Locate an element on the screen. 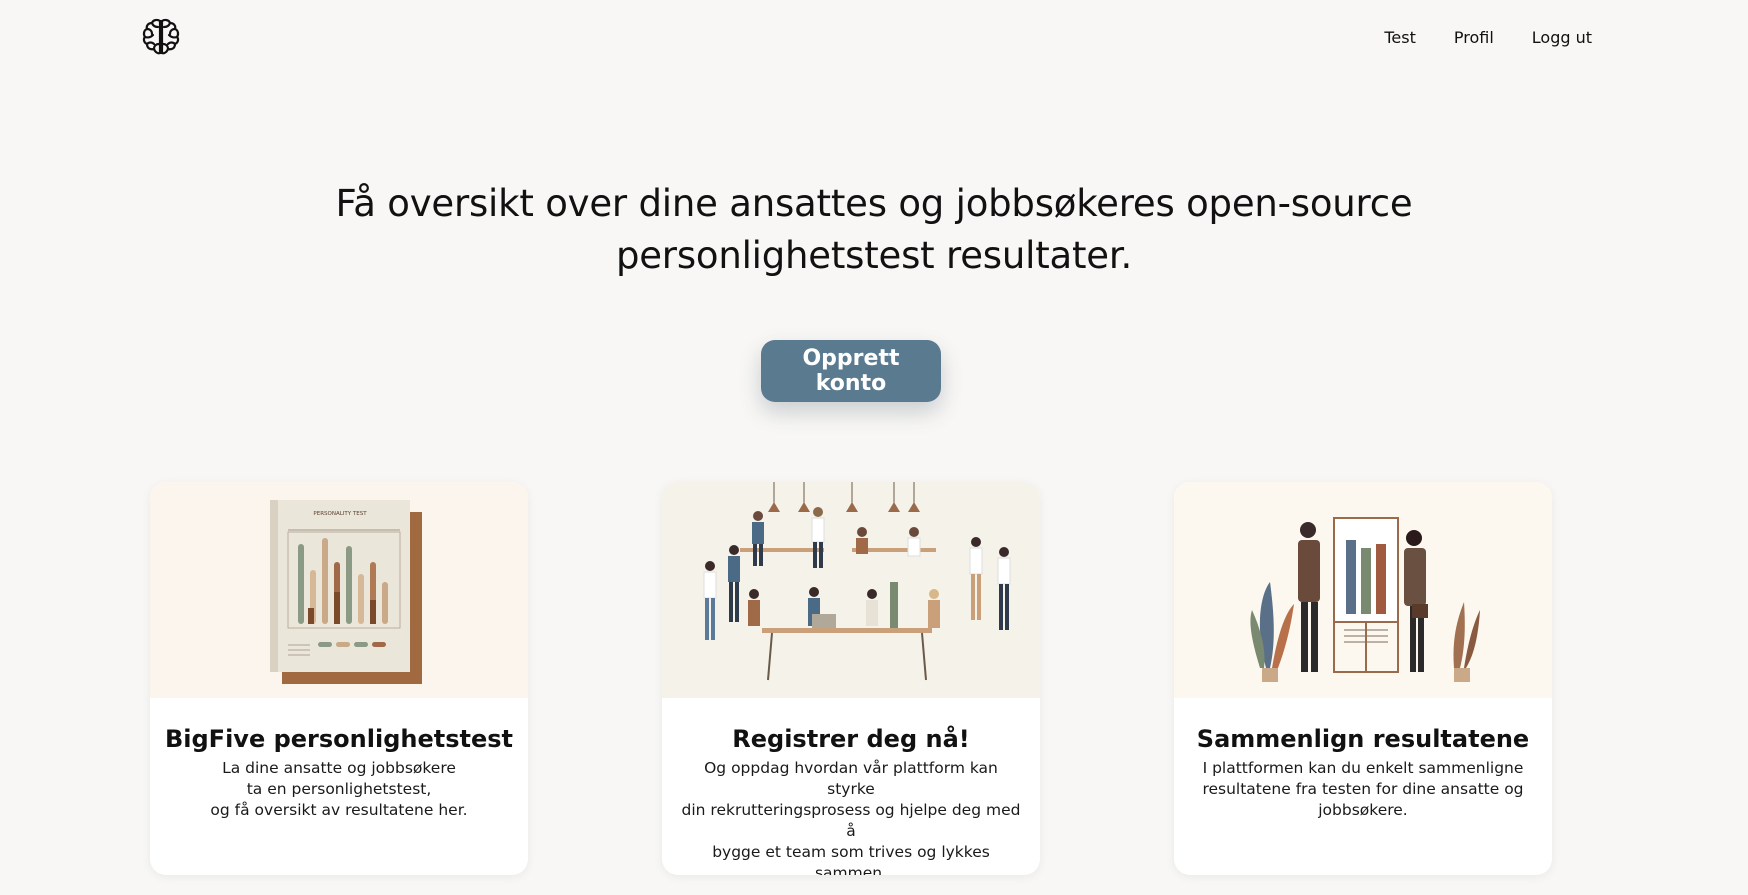 Image resolution: width=1748 pixels, height=895 pixels. people-comparing-chart-illustration is located at coordinates (1363, 590).